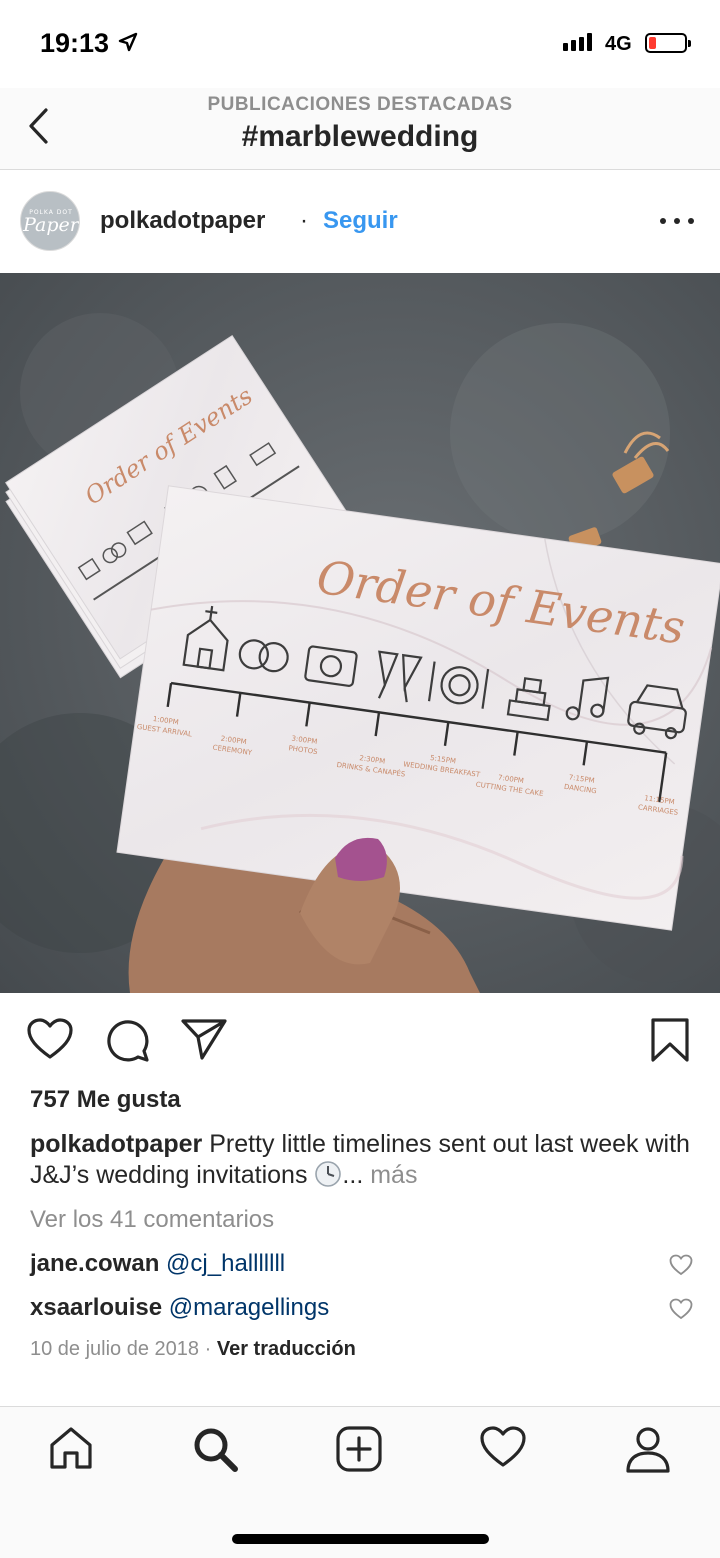 Image resolution: width=720 pixels, height=1558 pixels. I want to click on search-icon, so click(215, 1449).